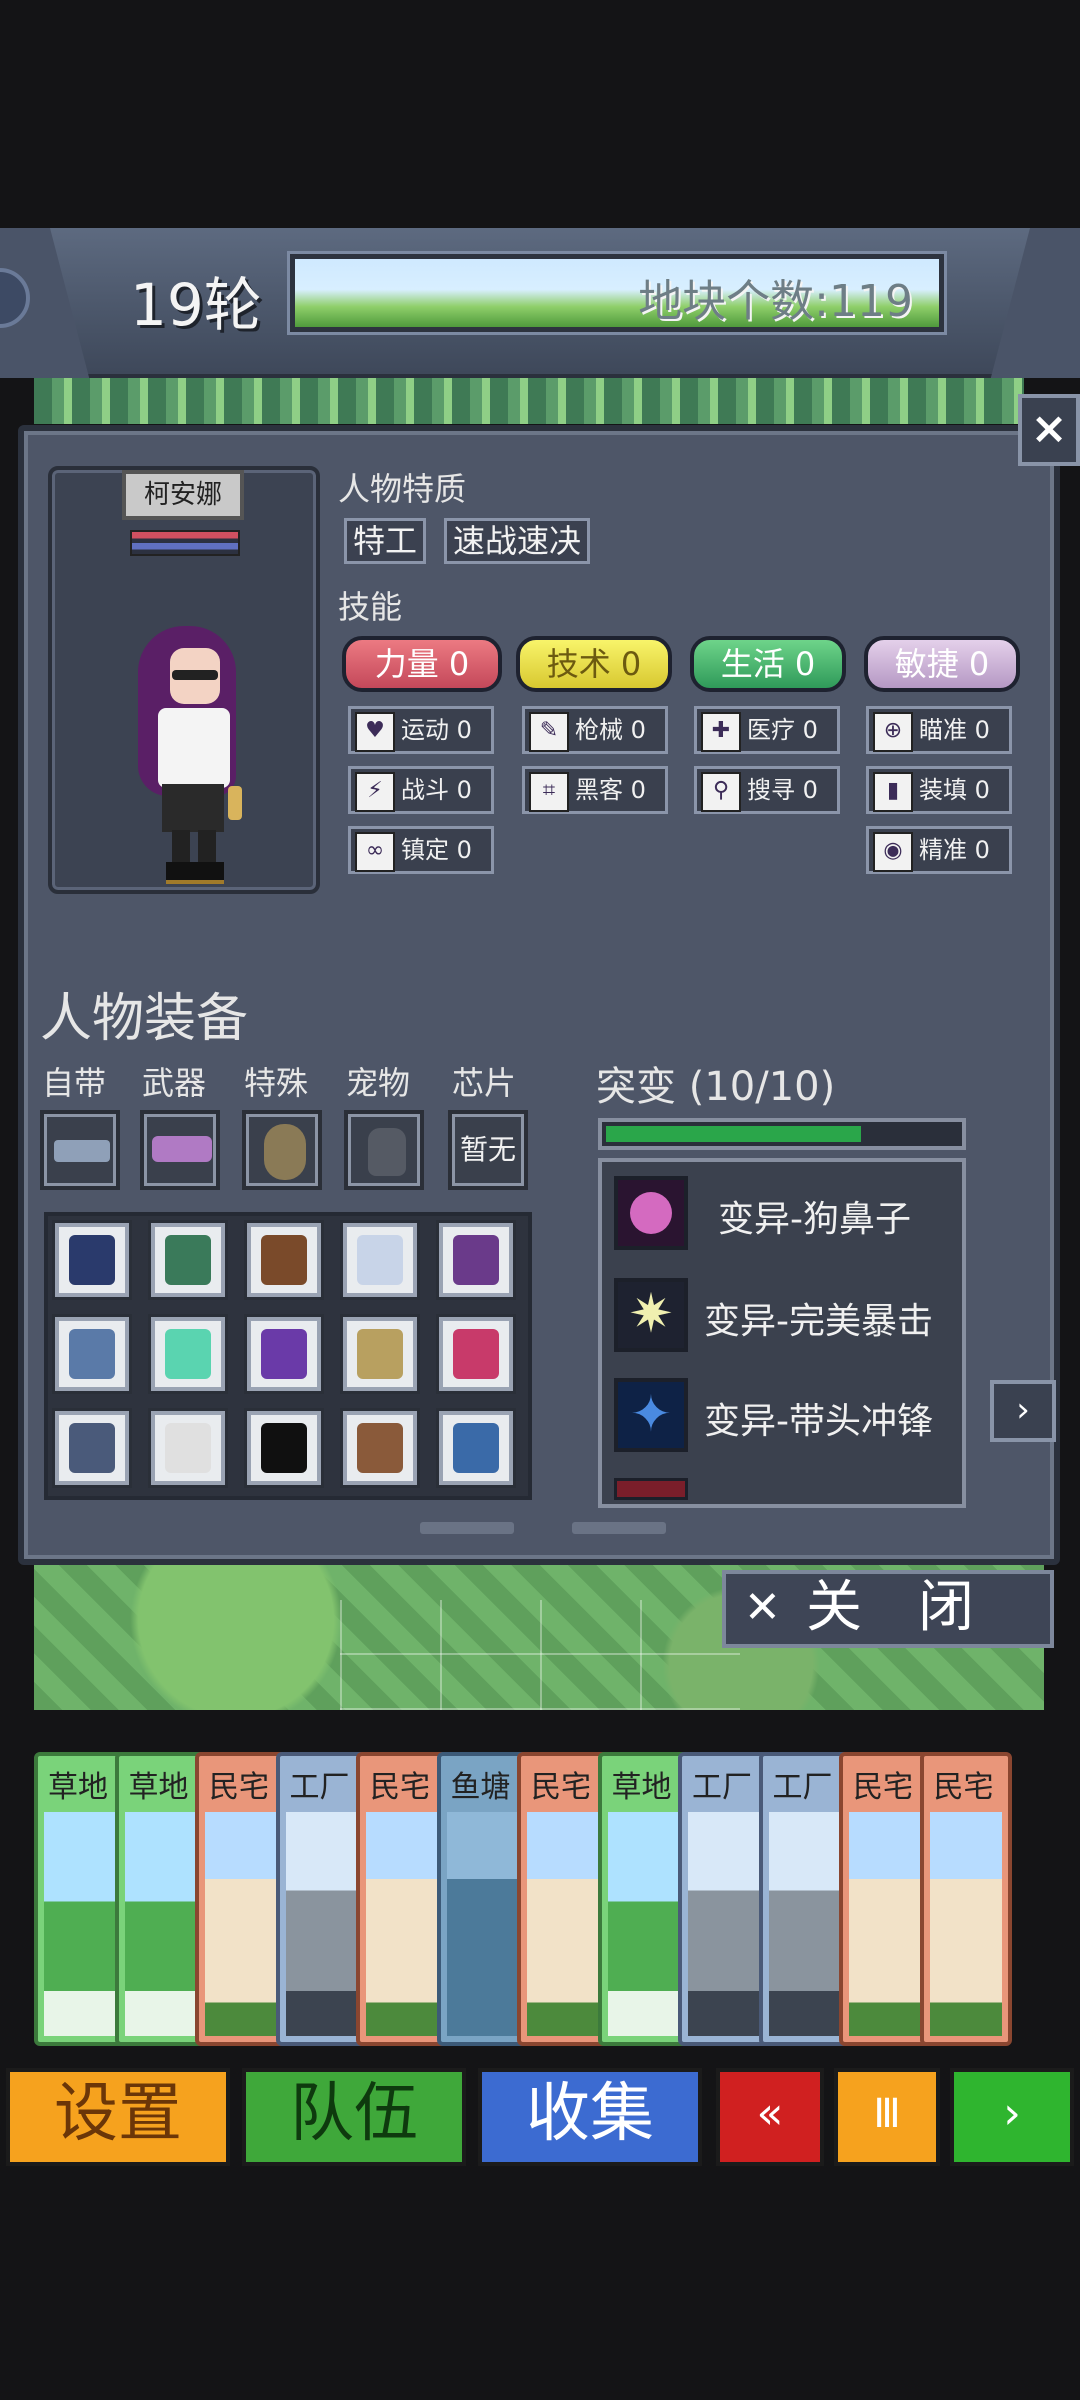 The height and width of the screenshot is (2400, 1080). Describe the element at coordinates (762, 1607) in the screenshot. I see `close-icon: ✕` at that location.